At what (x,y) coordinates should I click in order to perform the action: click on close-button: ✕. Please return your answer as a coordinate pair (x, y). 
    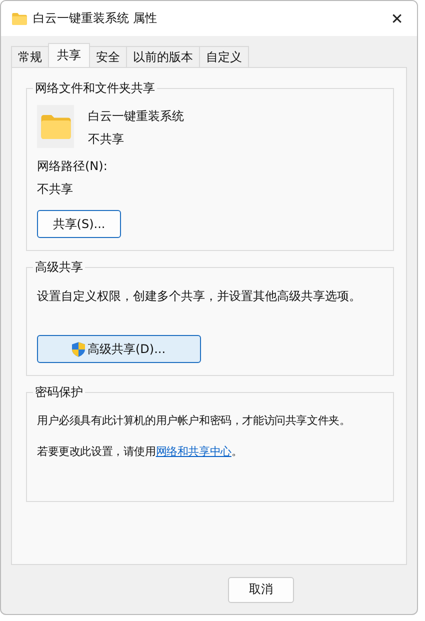
    Looking at the image, I should click on (397, 18).